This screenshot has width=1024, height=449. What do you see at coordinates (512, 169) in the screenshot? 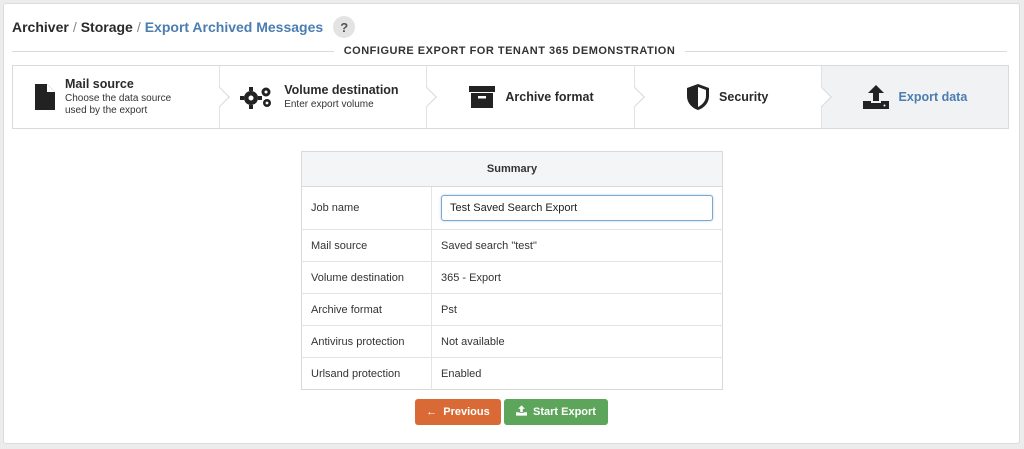
I see `summary-title: Summary` at bounding box center [512, 169].